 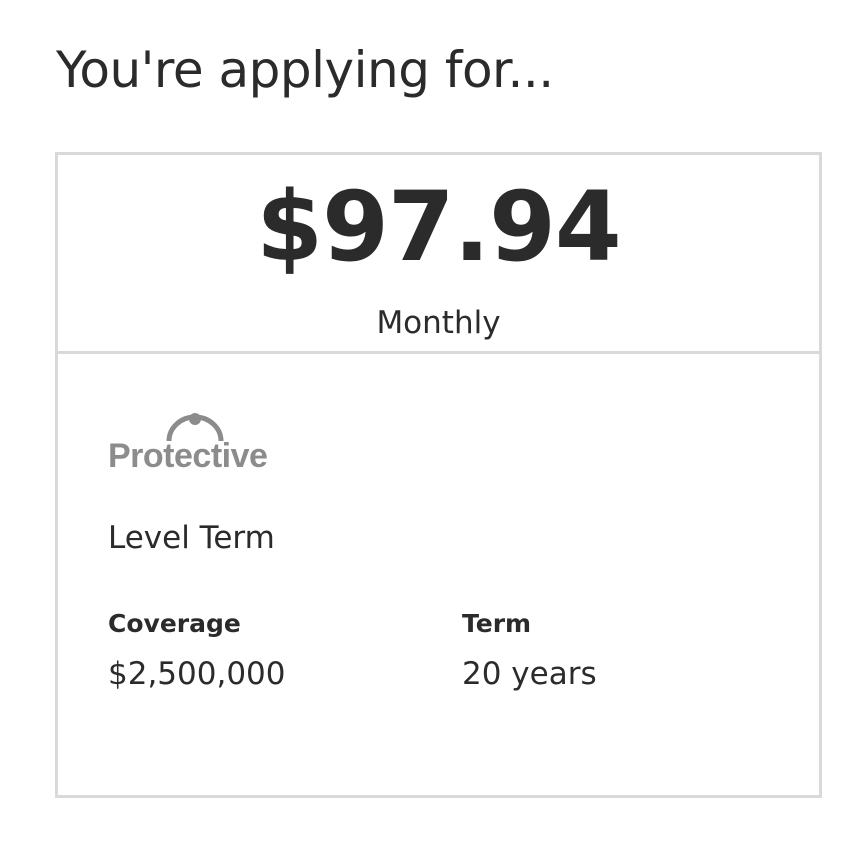 What do you see at coordinates (174, 623) in the screenshot?
I see `coverage-label: Coverage` at bounding box center [174, 623].